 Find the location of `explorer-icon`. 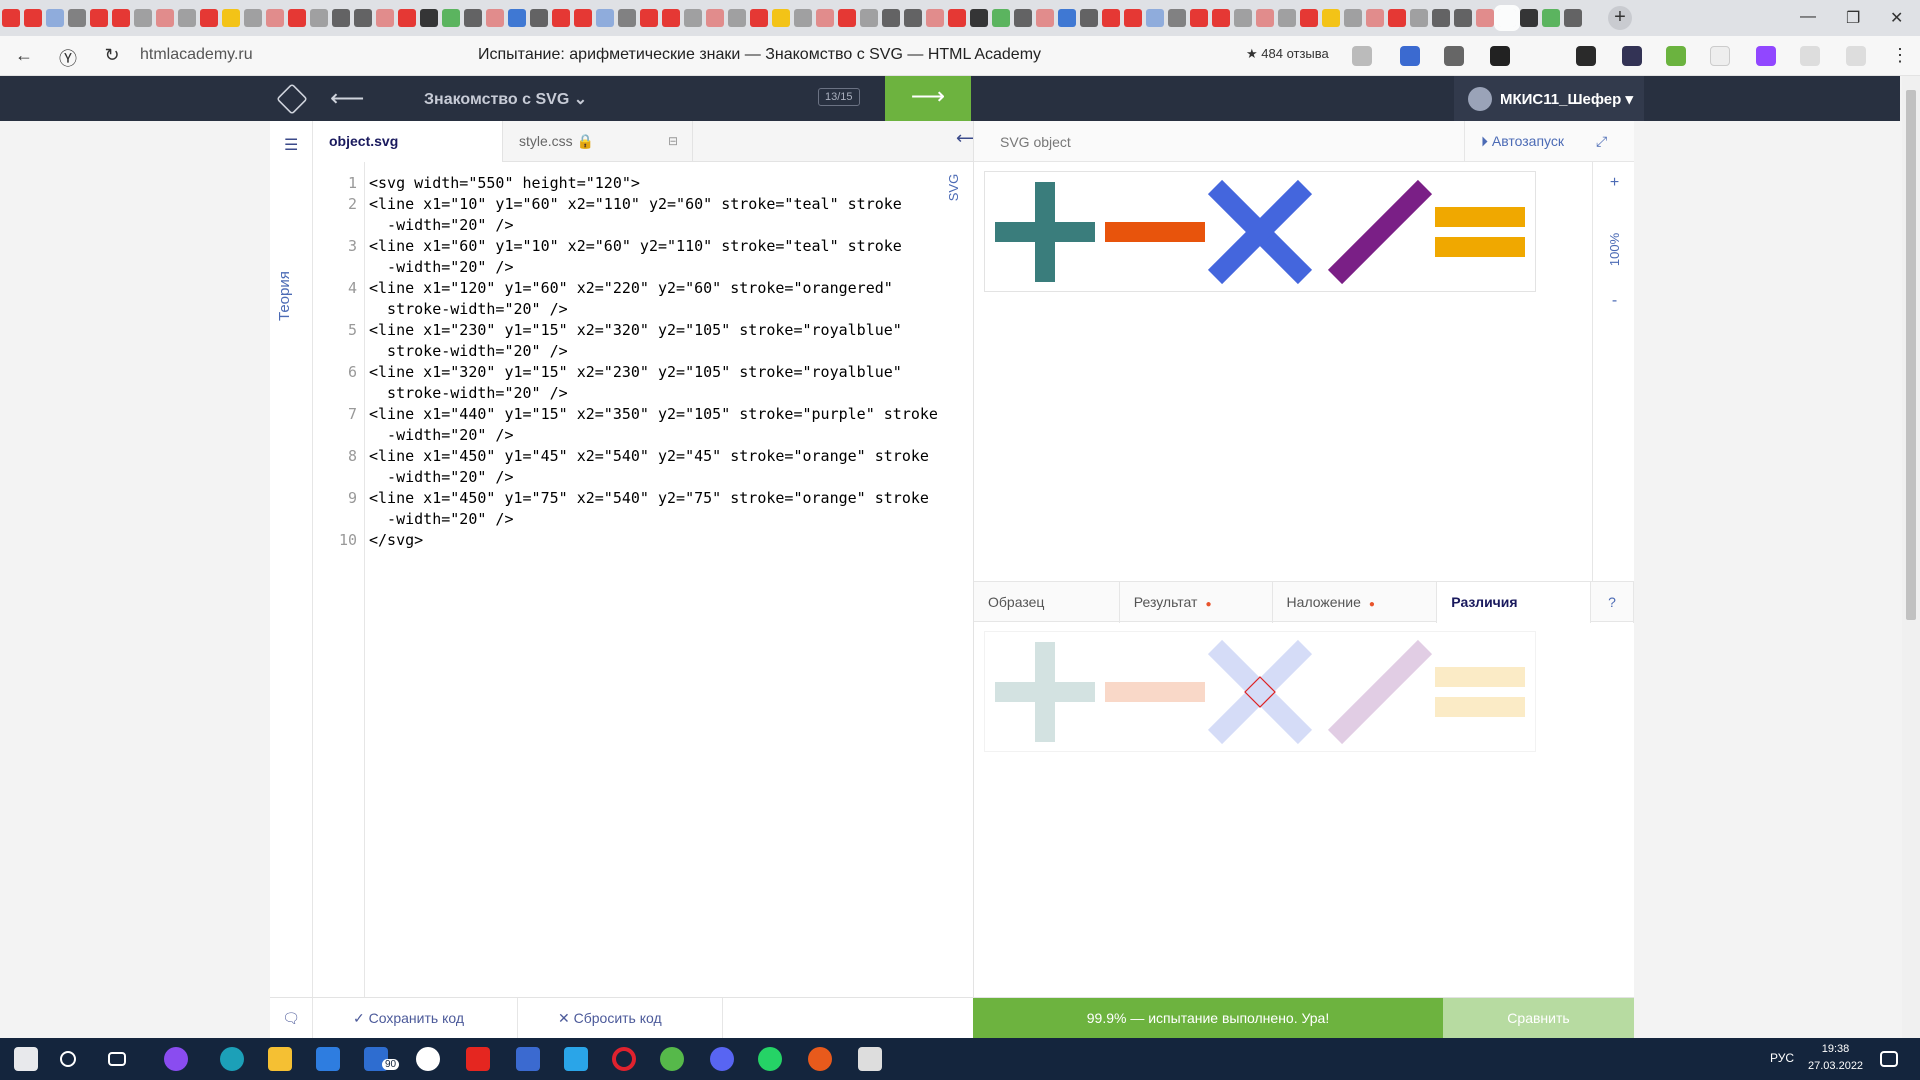

explorer-icon is located at coordinates (280, 1059).